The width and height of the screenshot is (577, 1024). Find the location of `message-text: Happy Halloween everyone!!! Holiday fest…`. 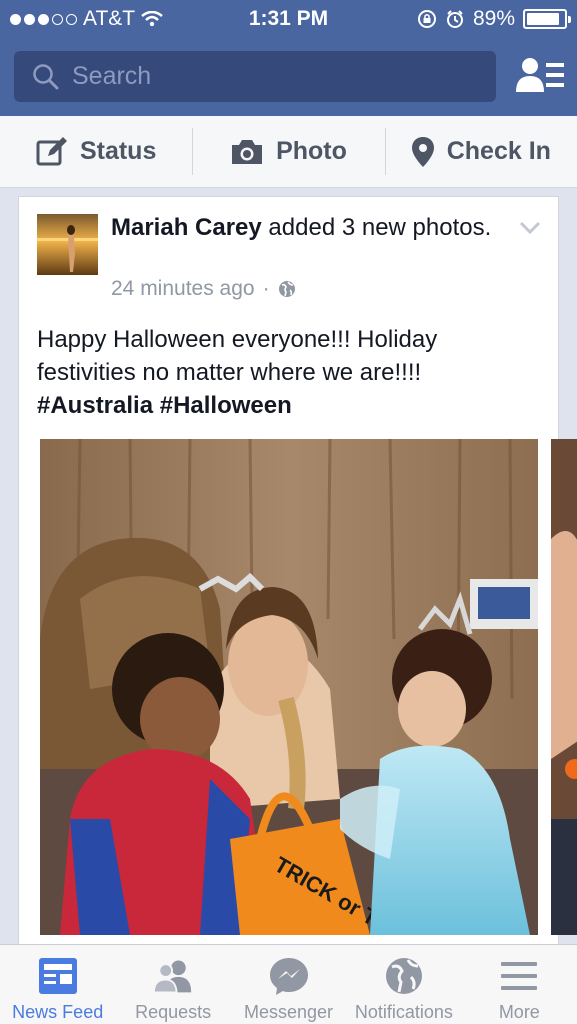

message-text: Happy Halloween everyone!!! Holiday fest… is located at coordinates (237, 356).